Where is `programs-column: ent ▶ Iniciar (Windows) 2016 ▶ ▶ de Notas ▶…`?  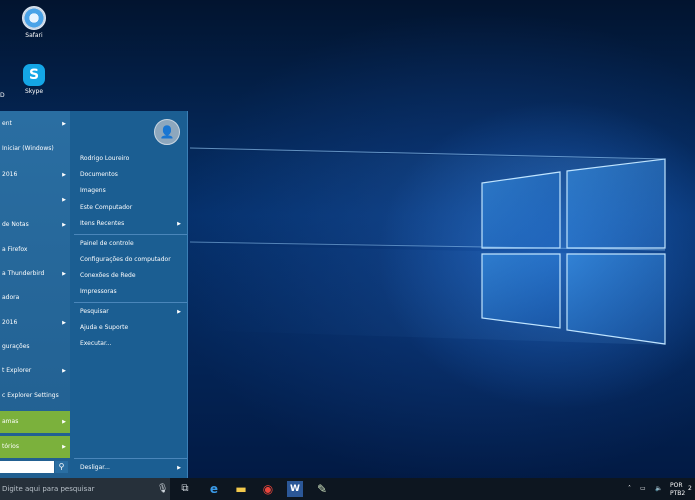
programs-column: ent ▶ Iniciar (Windows) 2016 ▶ ▶ de Notas ▶… is located at coordinates (35, 294).